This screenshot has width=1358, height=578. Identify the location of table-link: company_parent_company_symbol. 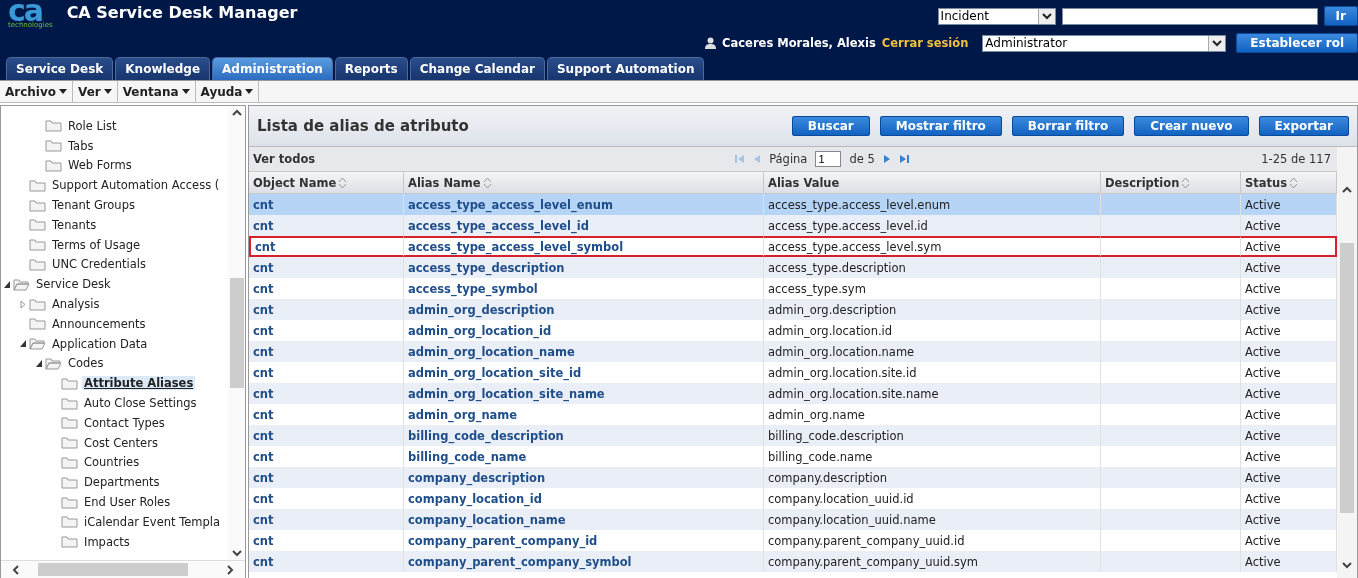
(584, 561).